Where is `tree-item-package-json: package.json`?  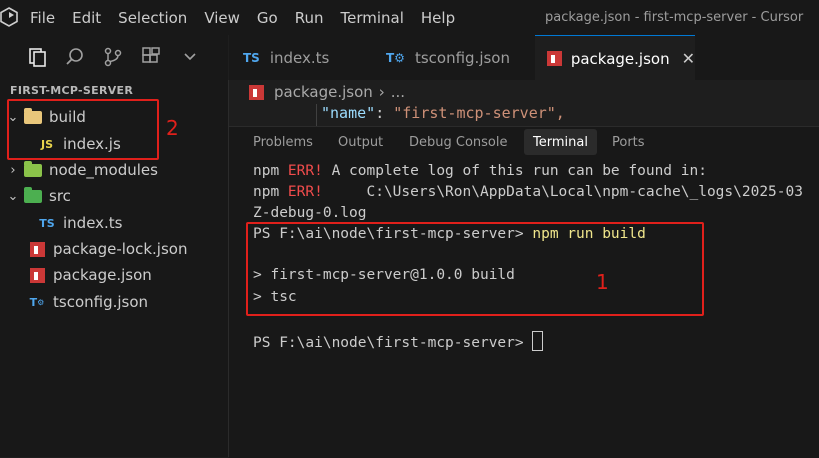
tree-item-package-json: package.json is located at coordinates (114, 275).